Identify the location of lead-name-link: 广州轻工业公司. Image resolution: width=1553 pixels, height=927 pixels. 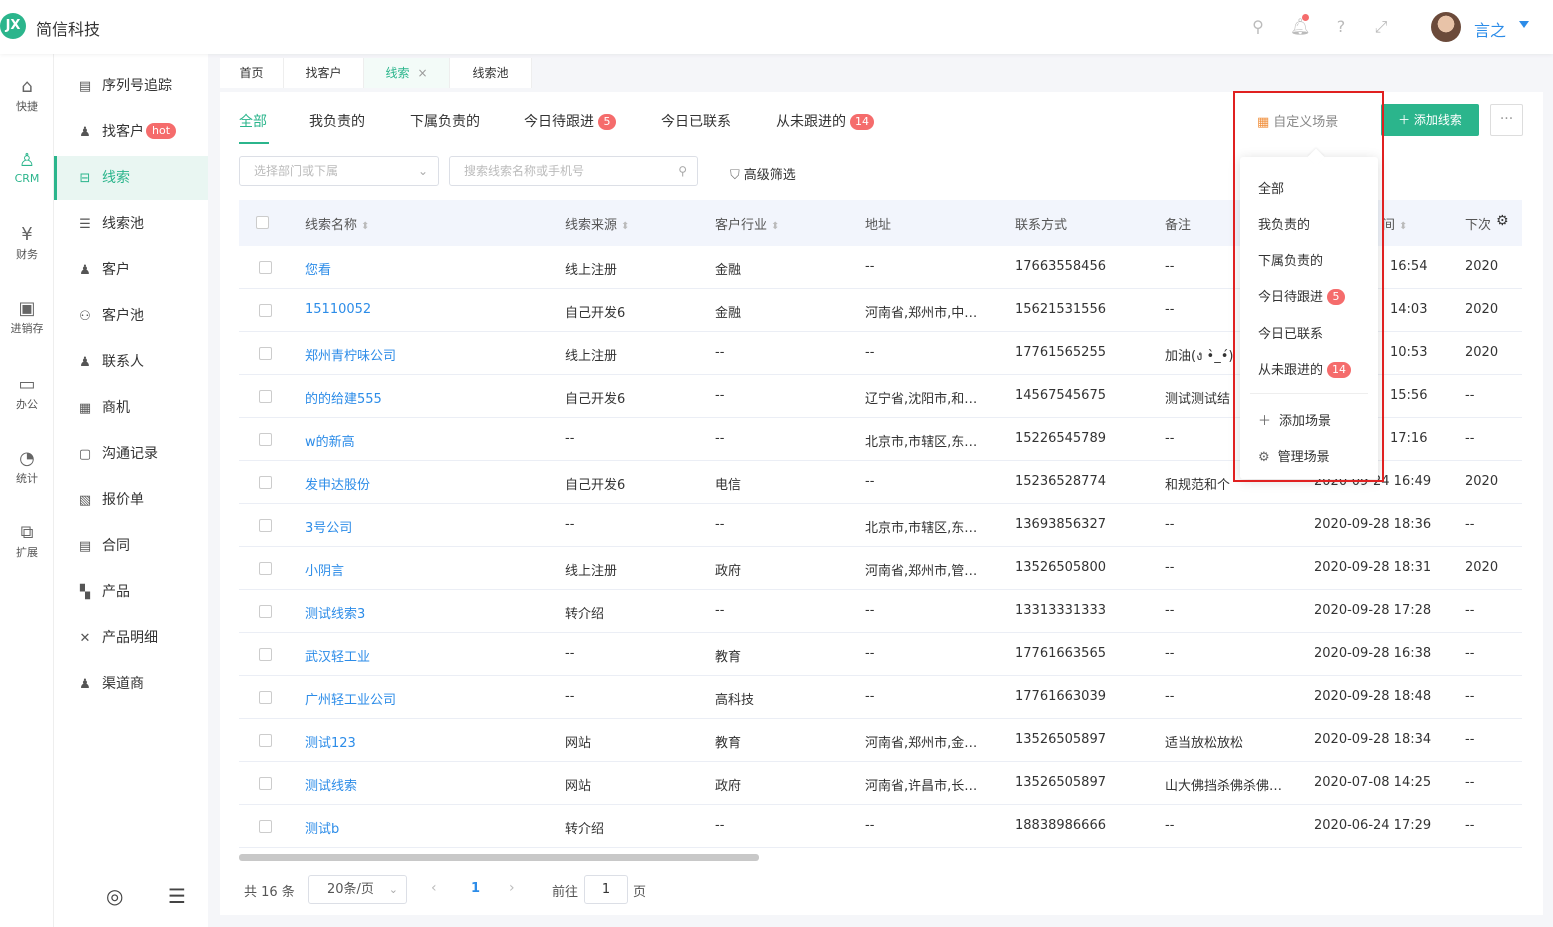
(350, 698).